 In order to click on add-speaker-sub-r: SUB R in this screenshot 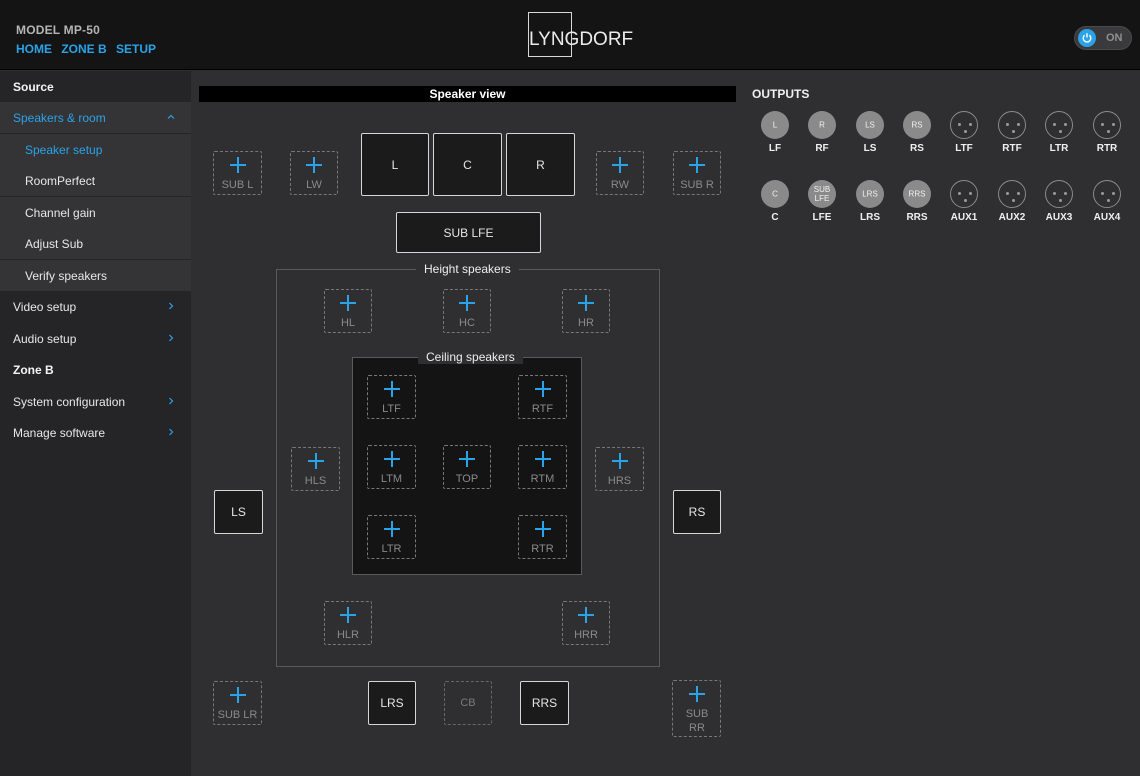, I will do `click(697, 173)`.